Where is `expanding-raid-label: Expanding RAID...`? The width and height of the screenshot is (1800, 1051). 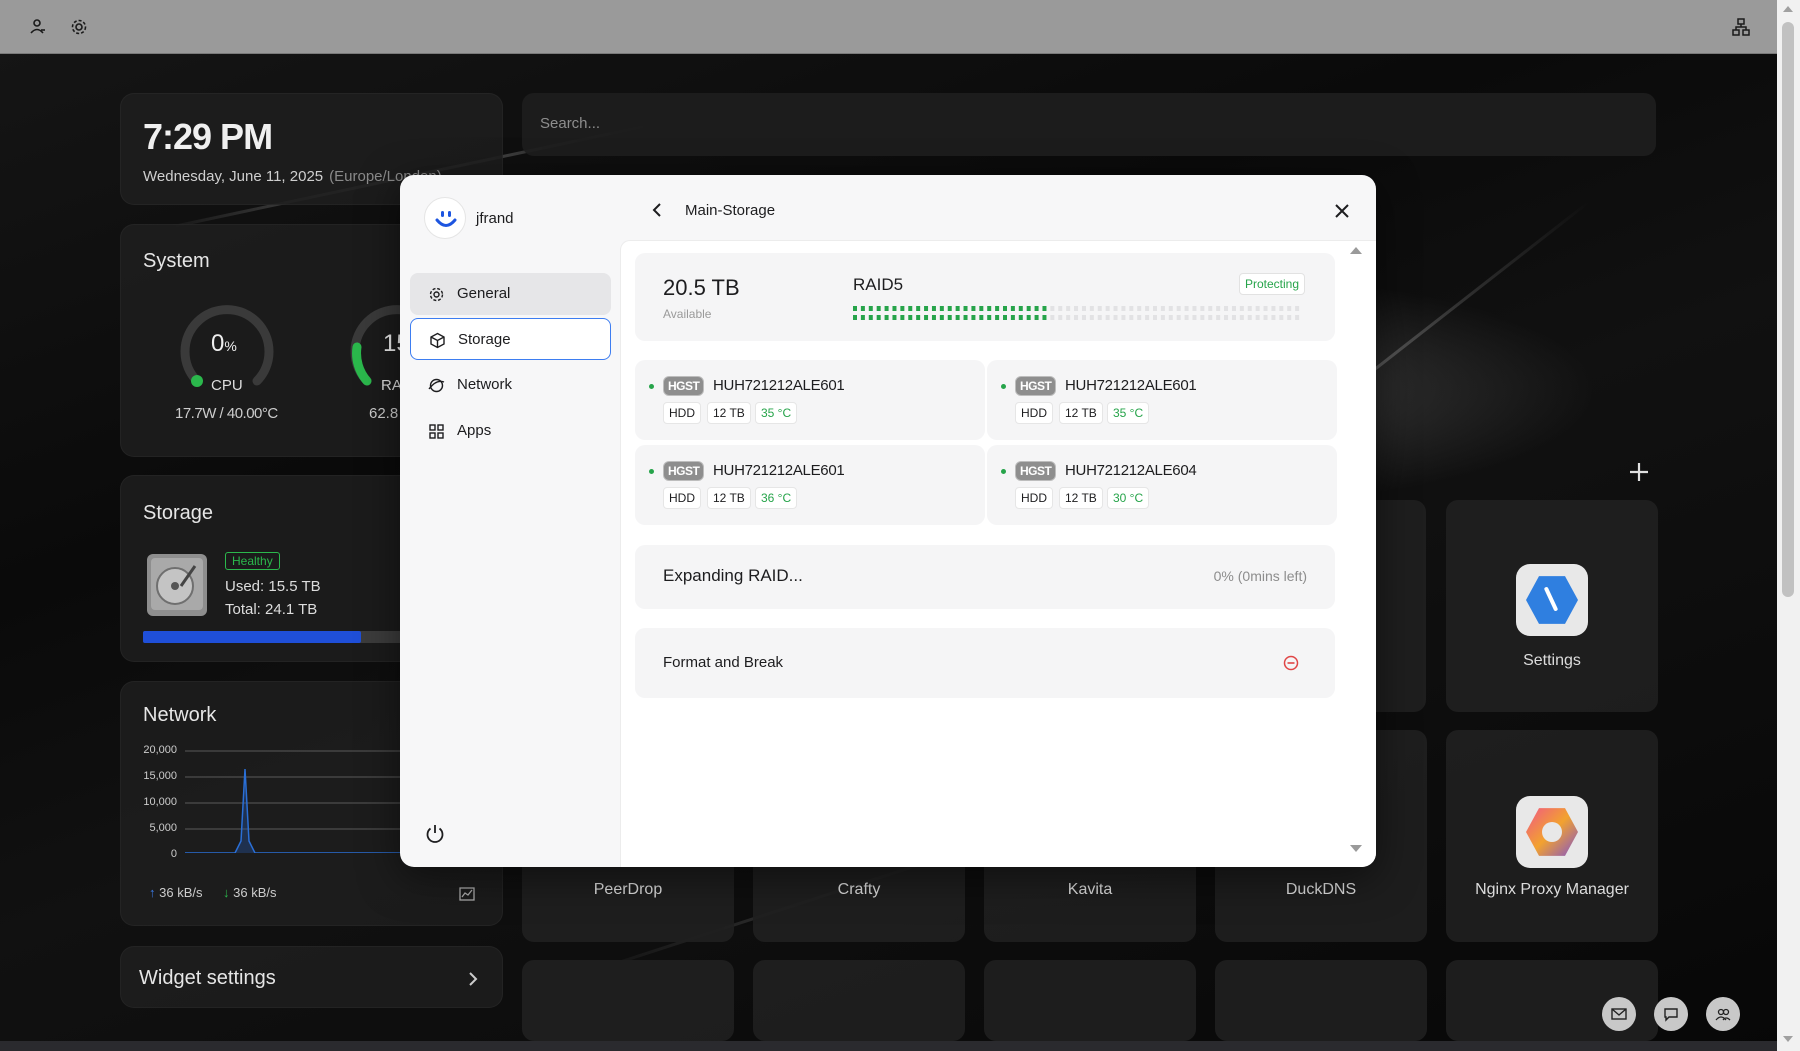
expanding-raid-label: Expanding RAID... is located at coordinates (733, 575).